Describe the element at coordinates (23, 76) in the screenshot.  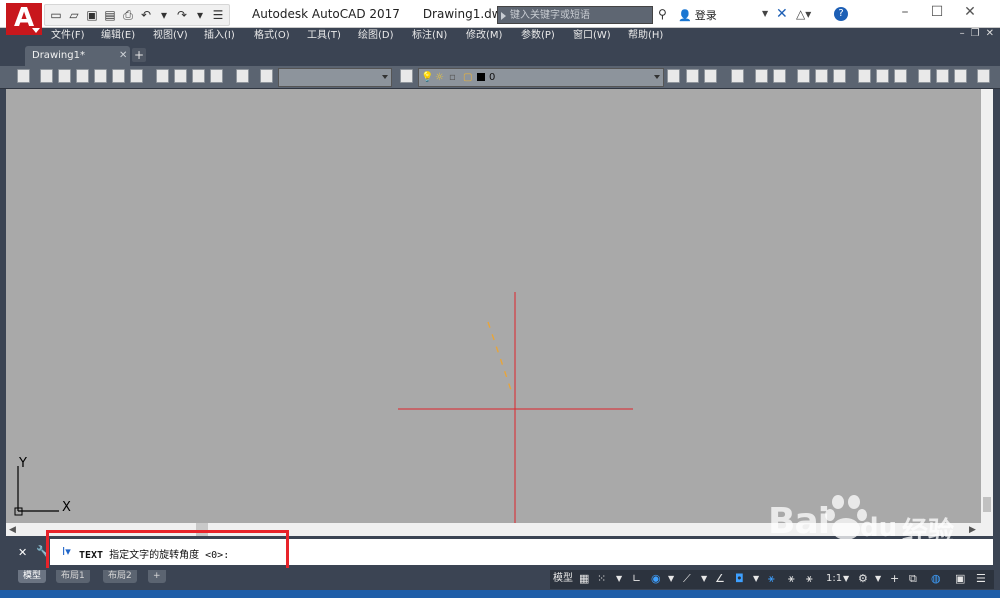
I see `named-views-icon` at that location.